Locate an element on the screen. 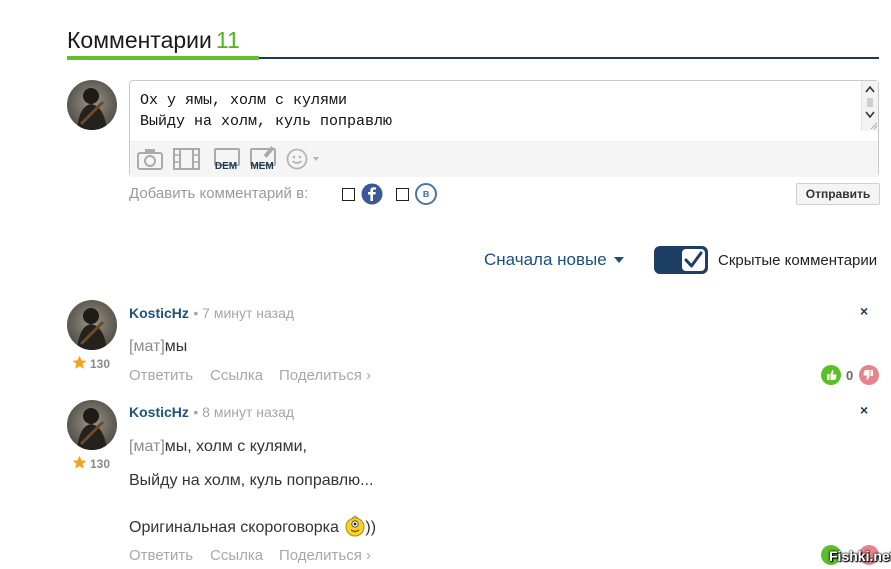  comment-text-tail: )) is located at coordinates (371, 527).